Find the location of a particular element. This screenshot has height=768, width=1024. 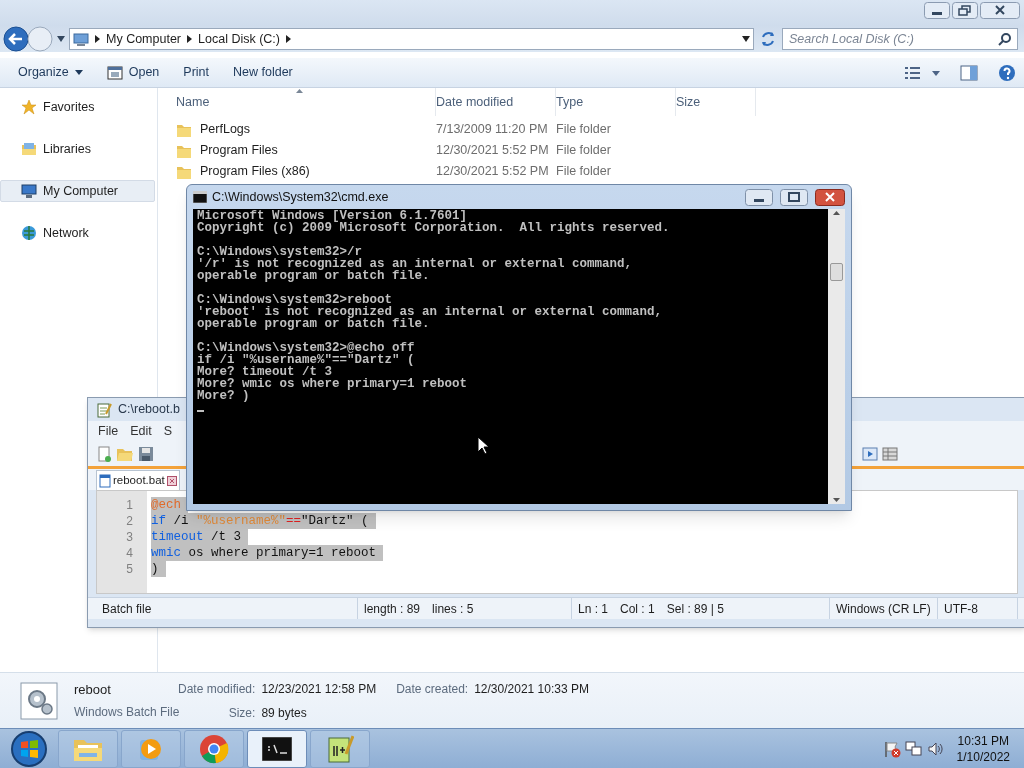

line-number: 4 is located at coordinates (129, 553).